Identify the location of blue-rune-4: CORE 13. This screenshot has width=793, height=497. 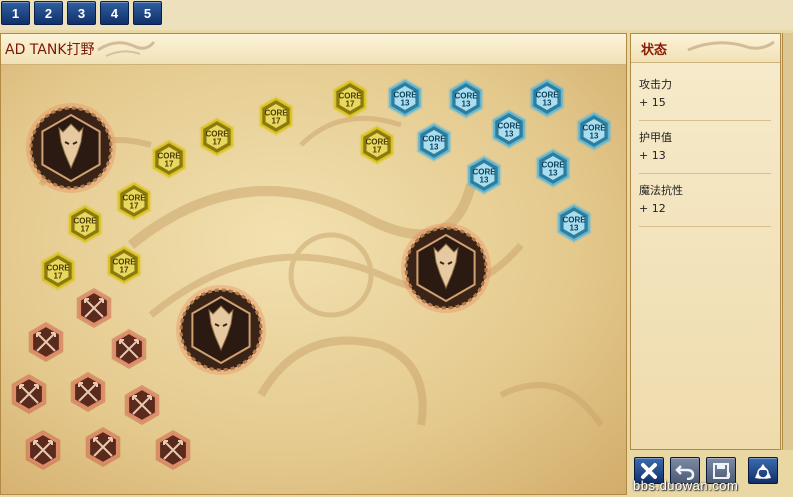
(434, 142).